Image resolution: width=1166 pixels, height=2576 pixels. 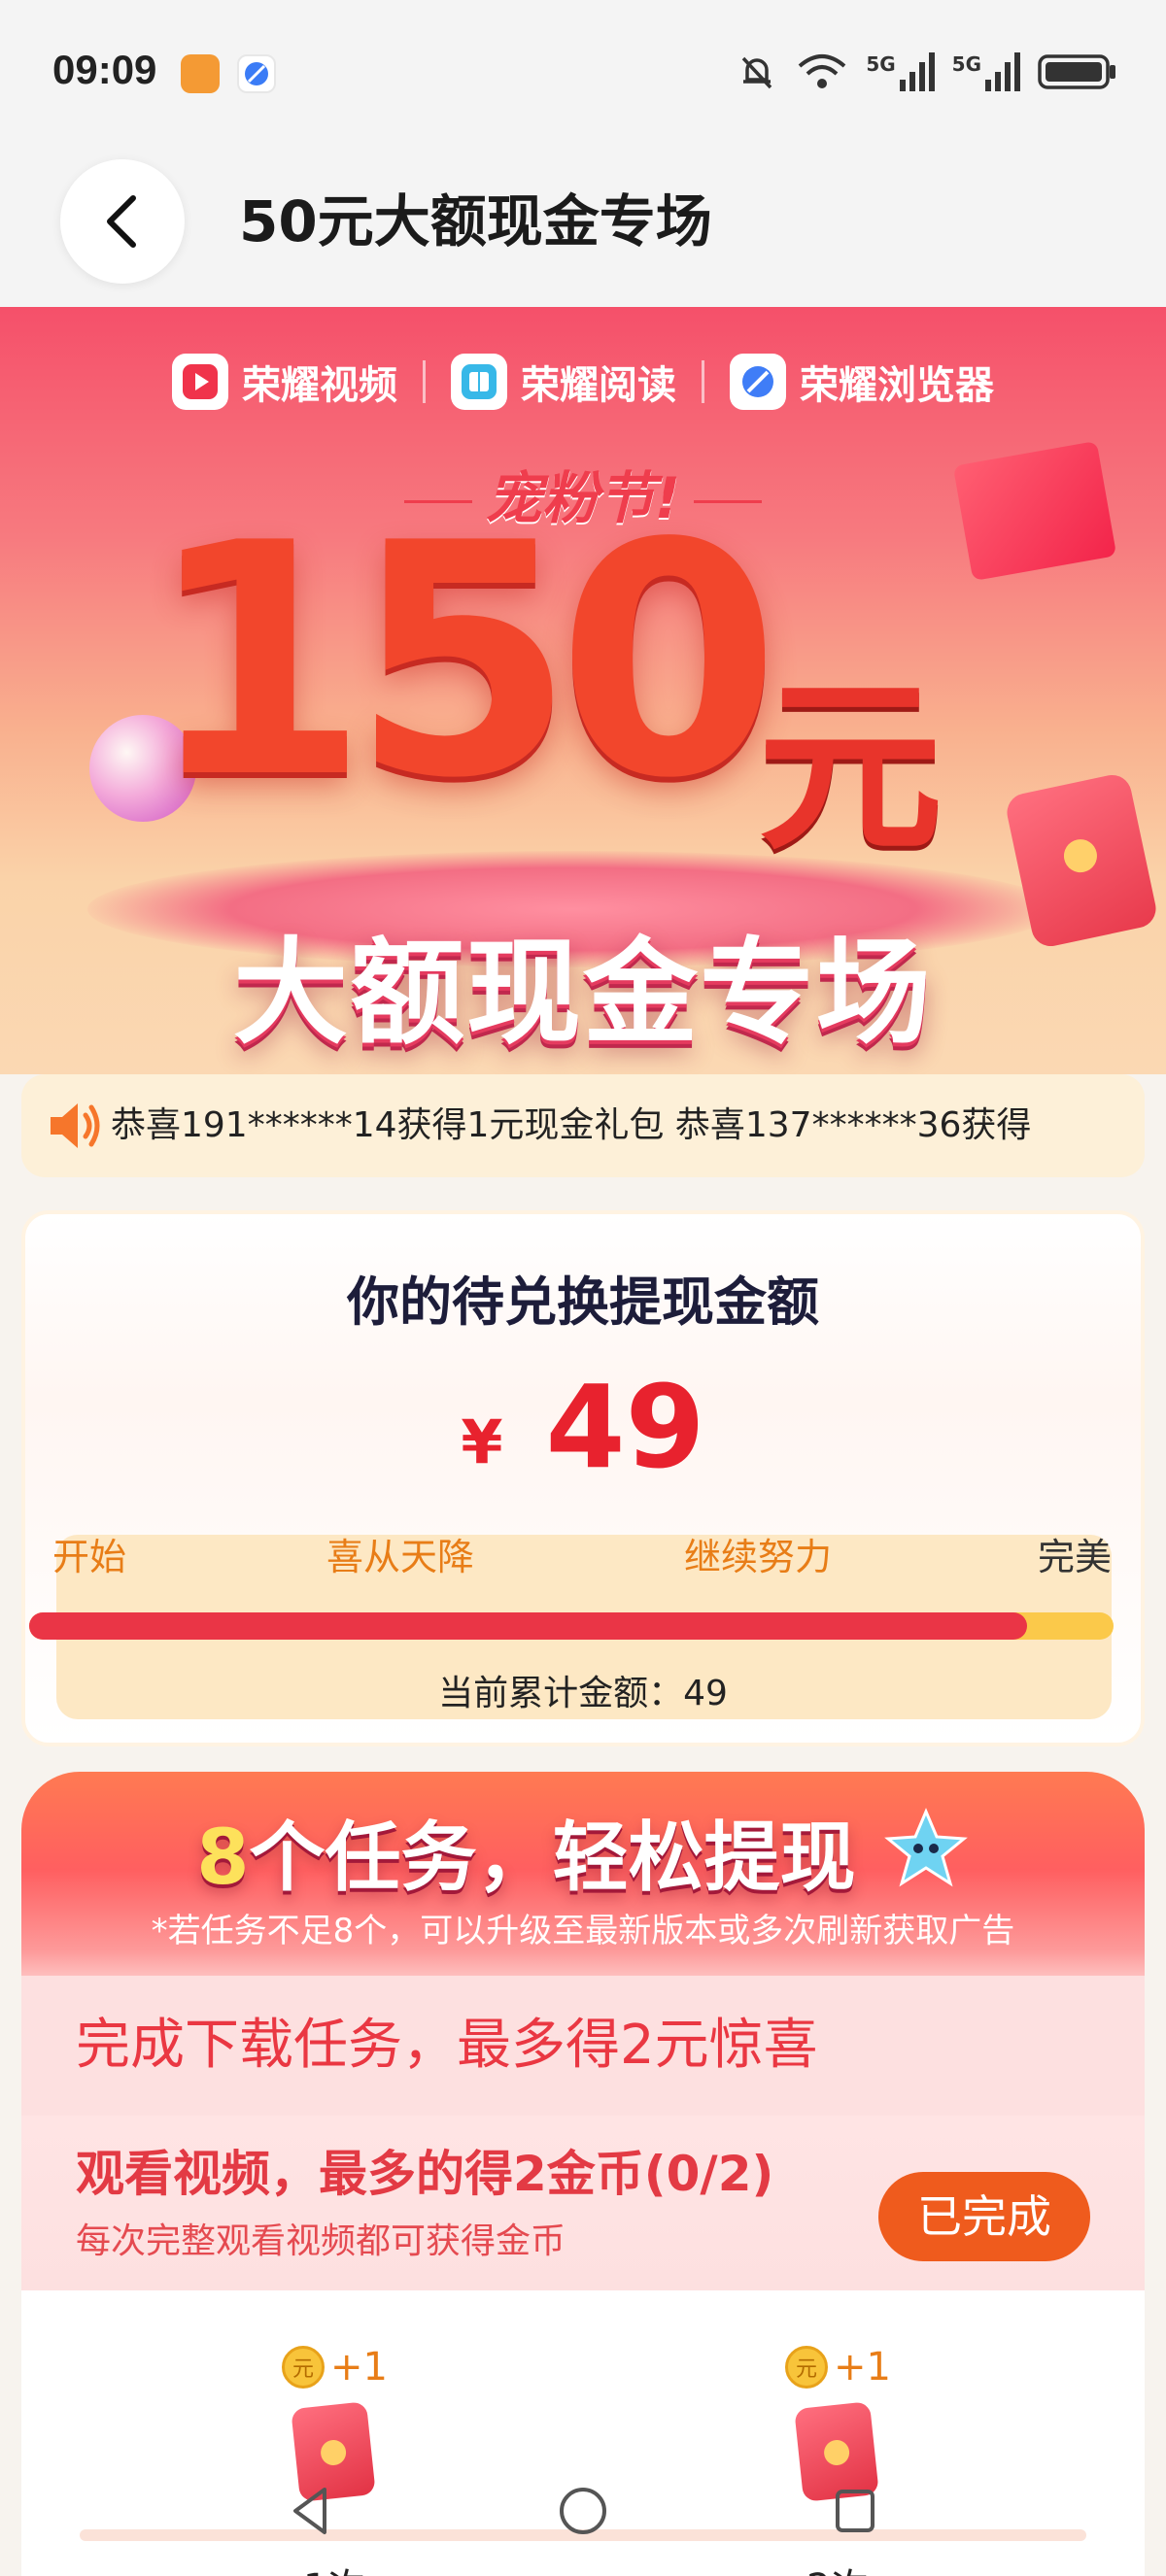 What do you see at coordinates (89, 1557) in the screenshot?
I see `milestone-start: 开始` at bounding box center [89, 1557].